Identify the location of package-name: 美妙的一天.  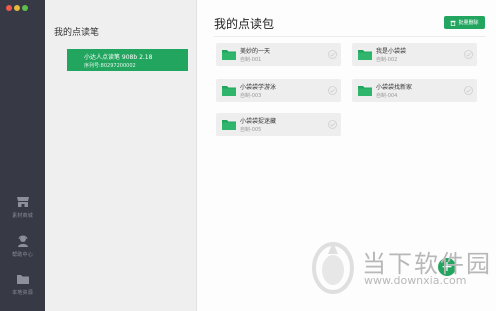
(255, 51).